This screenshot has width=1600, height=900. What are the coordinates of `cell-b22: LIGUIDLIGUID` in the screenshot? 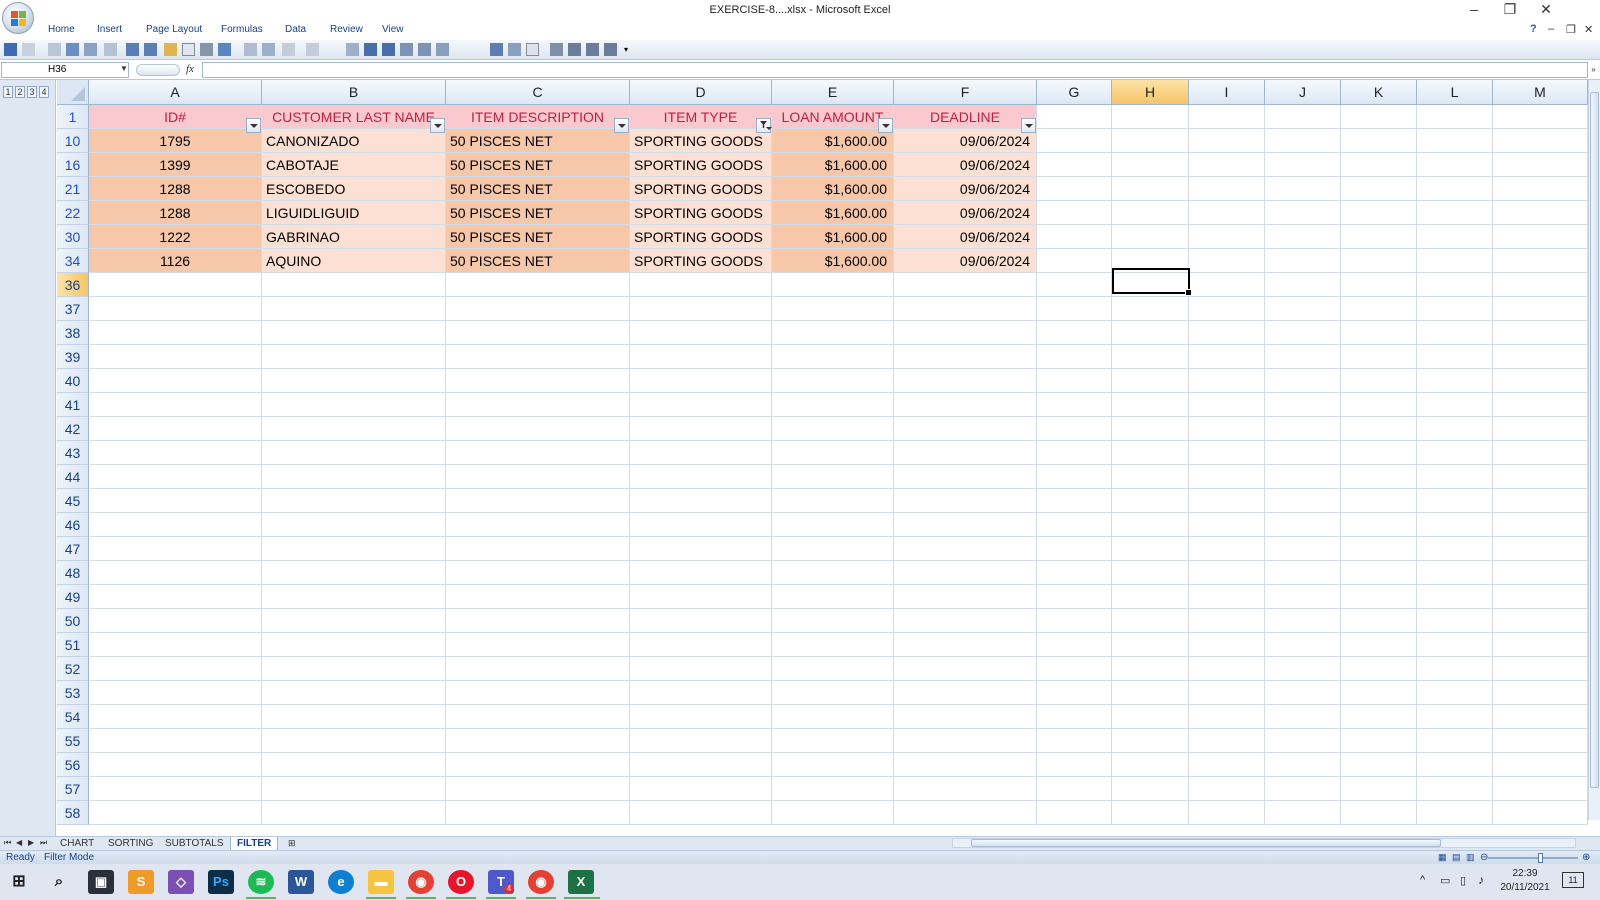 It's located at (354, 213).